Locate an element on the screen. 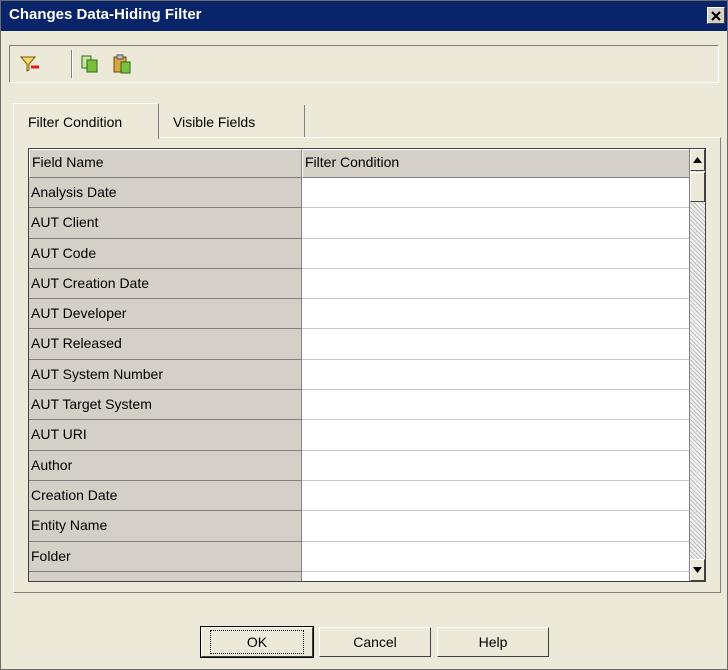 The height and width of the screenshot is (670, 728). tab-visible-fields: Visible Fields is located at coordinates (232, 121).